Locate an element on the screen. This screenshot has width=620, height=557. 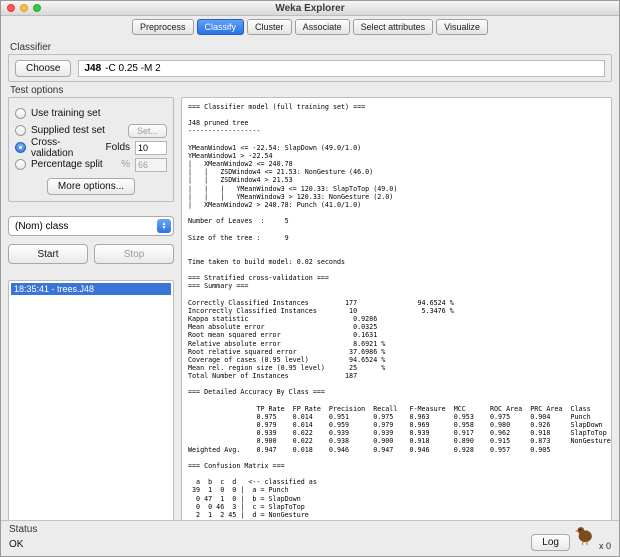
tab-visualize: Visualize is located at coordinates (462, 27).